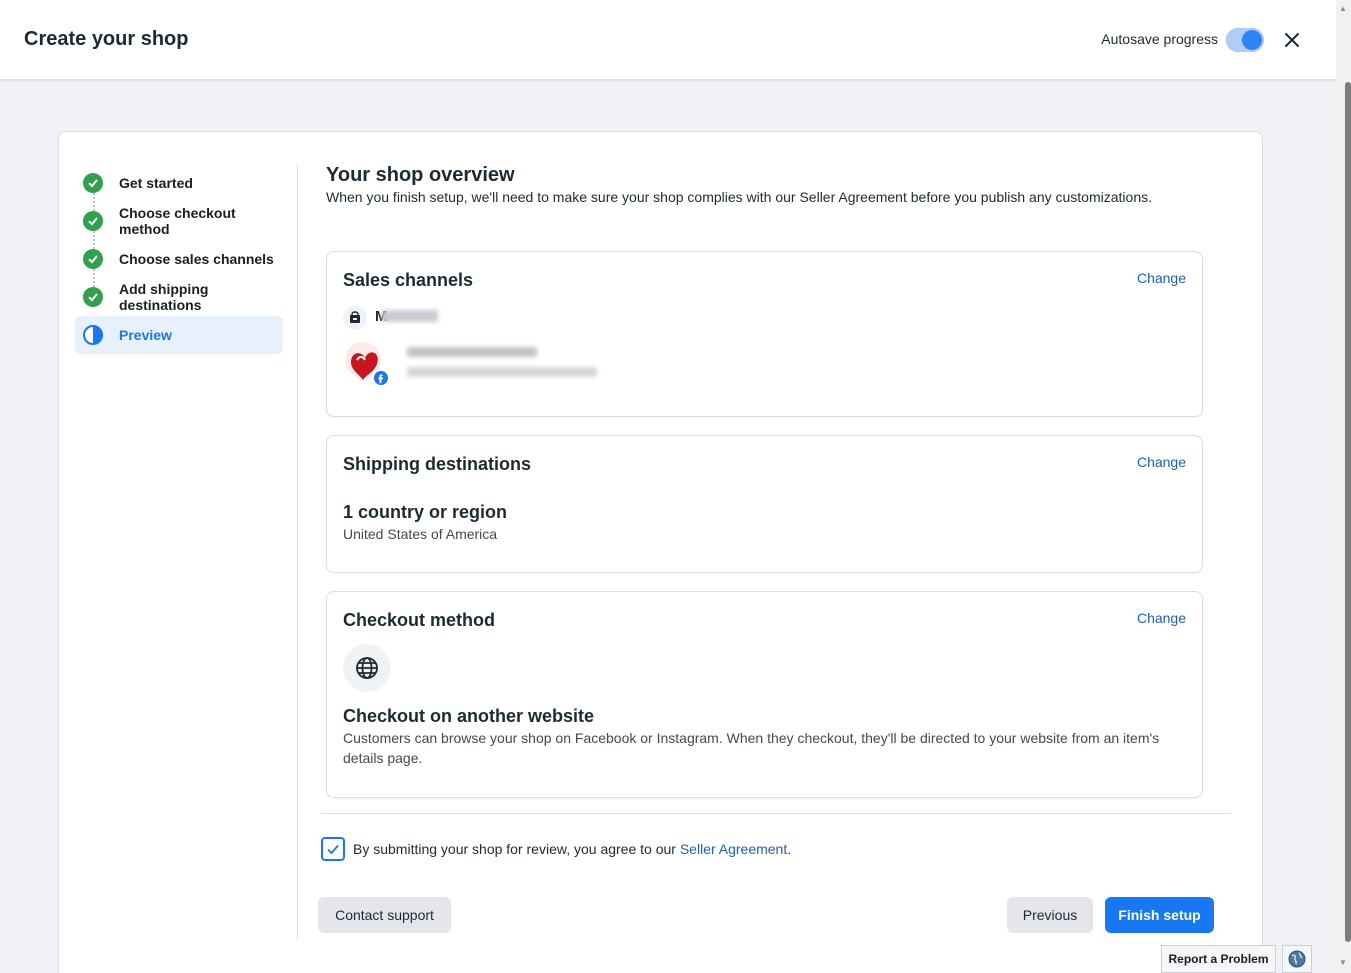 Image resolution: width=1351 pixels, height=973 pixels. I want to click on step-shipping-destinations: Add shipping destinations, so click(180, 297).